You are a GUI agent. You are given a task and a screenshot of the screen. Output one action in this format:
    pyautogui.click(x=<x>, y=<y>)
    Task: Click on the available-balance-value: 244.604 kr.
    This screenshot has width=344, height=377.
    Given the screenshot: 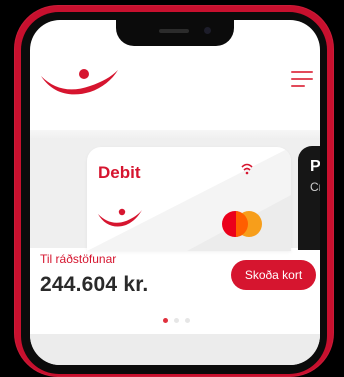 What is the action you would take?
    pyautogui.click(x=94, y=284)
    